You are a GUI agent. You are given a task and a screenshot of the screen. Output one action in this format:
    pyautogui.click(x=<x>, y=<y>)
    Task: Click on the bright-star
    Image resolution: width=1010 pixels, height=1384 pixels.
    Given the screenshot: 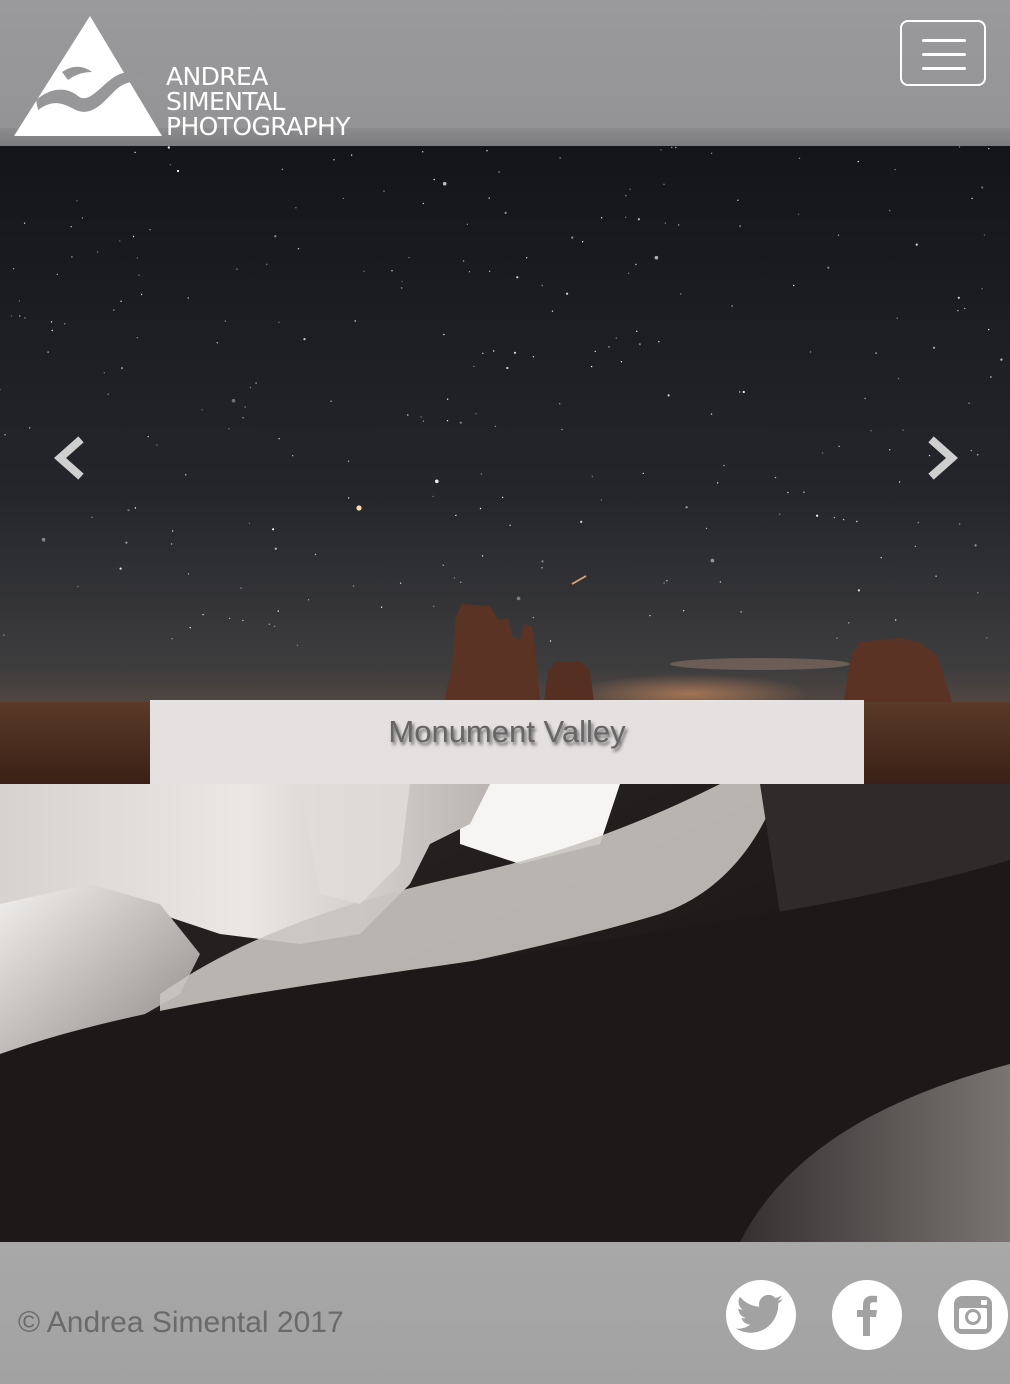 What is the action you would take?
    pyautogui.click(x=359, y=508)
    